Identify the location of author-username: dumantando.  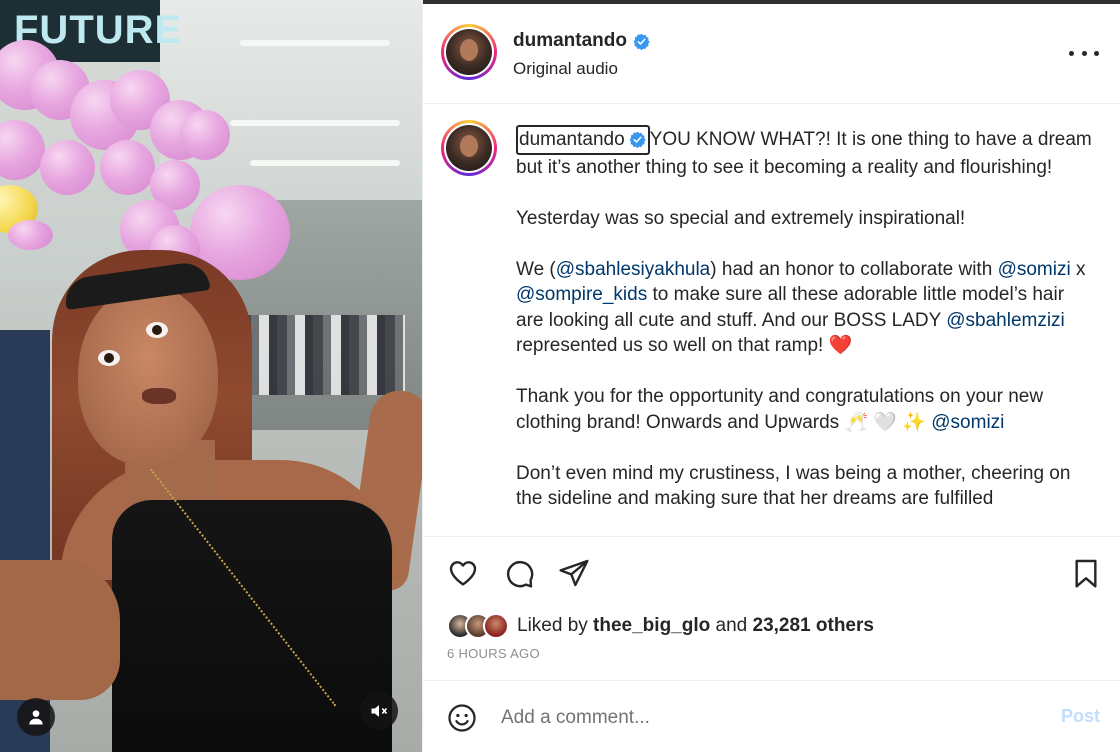
(581, 41).